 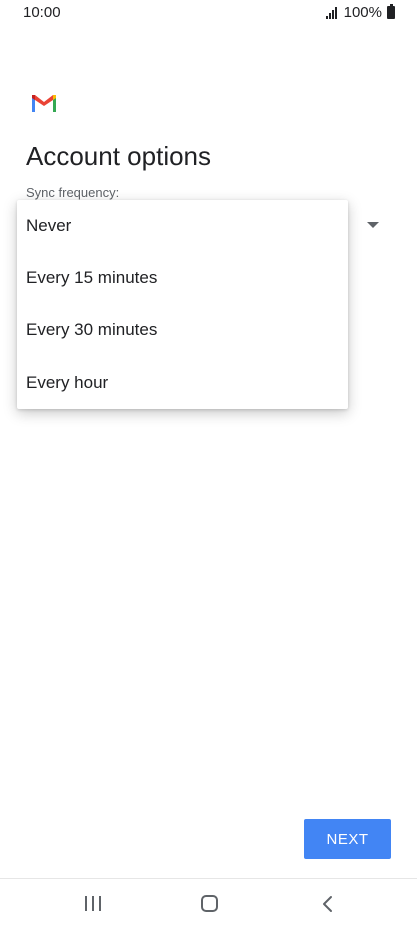 I want to click on menu-item-every-30-minutes: Every 30 minutes, so click(x=182, y=330).